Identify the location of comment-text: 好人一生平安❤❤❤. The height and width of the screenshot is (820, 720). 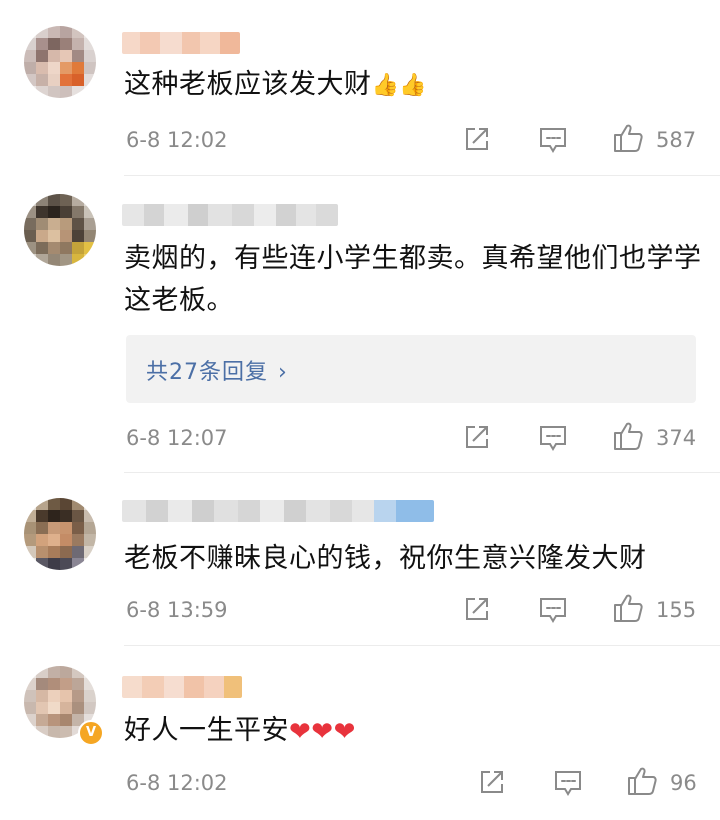
(408, 731).